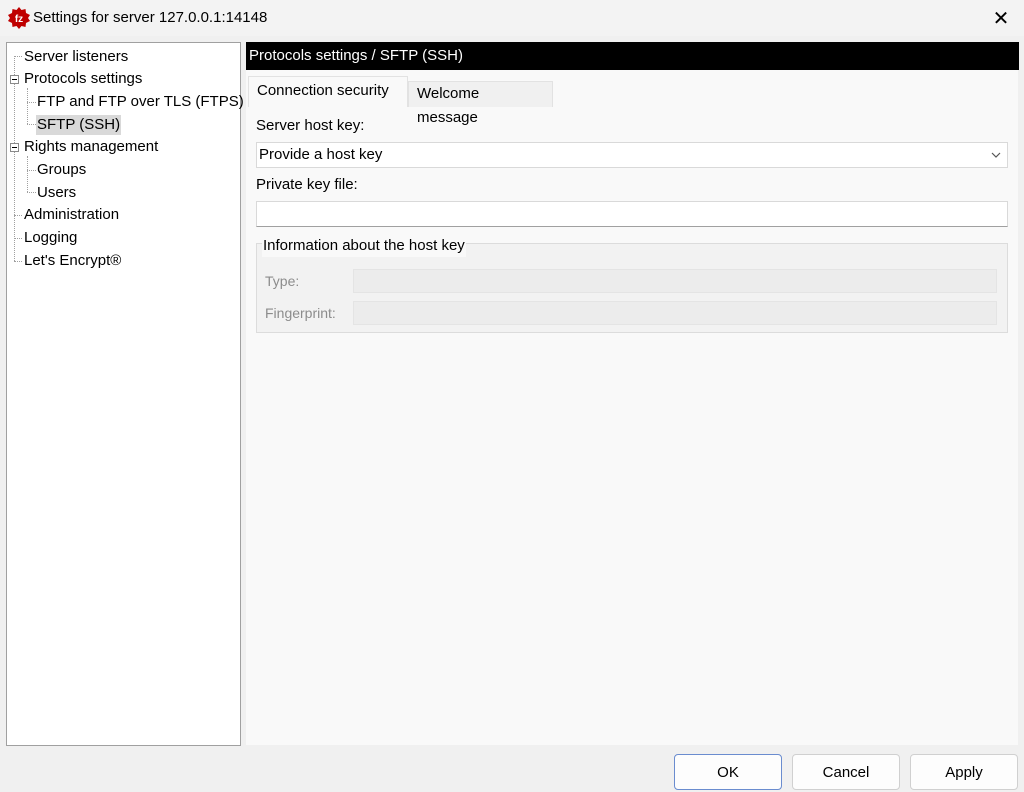 The image size is (1024, 792). I want to click on close-button: ✕, so click(1001, 18).